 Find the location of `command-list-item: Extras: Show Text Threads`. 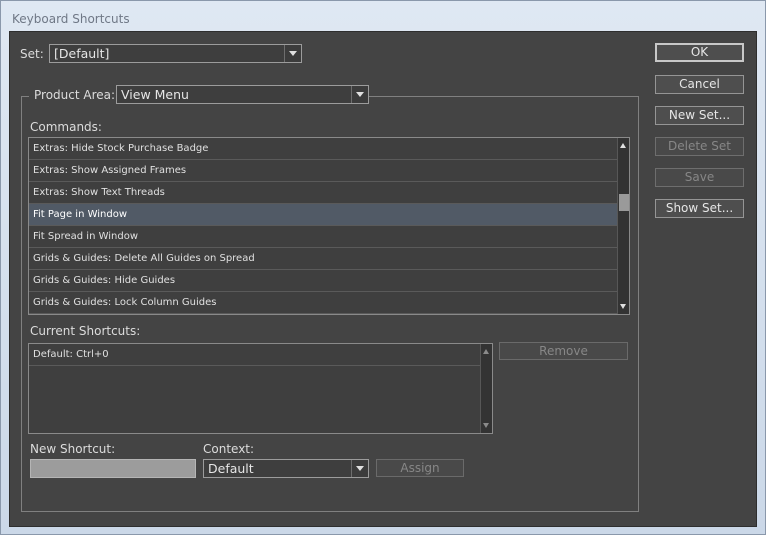

command-list-item: Extras: Show Text Threads is located at coordinates (323, 193).